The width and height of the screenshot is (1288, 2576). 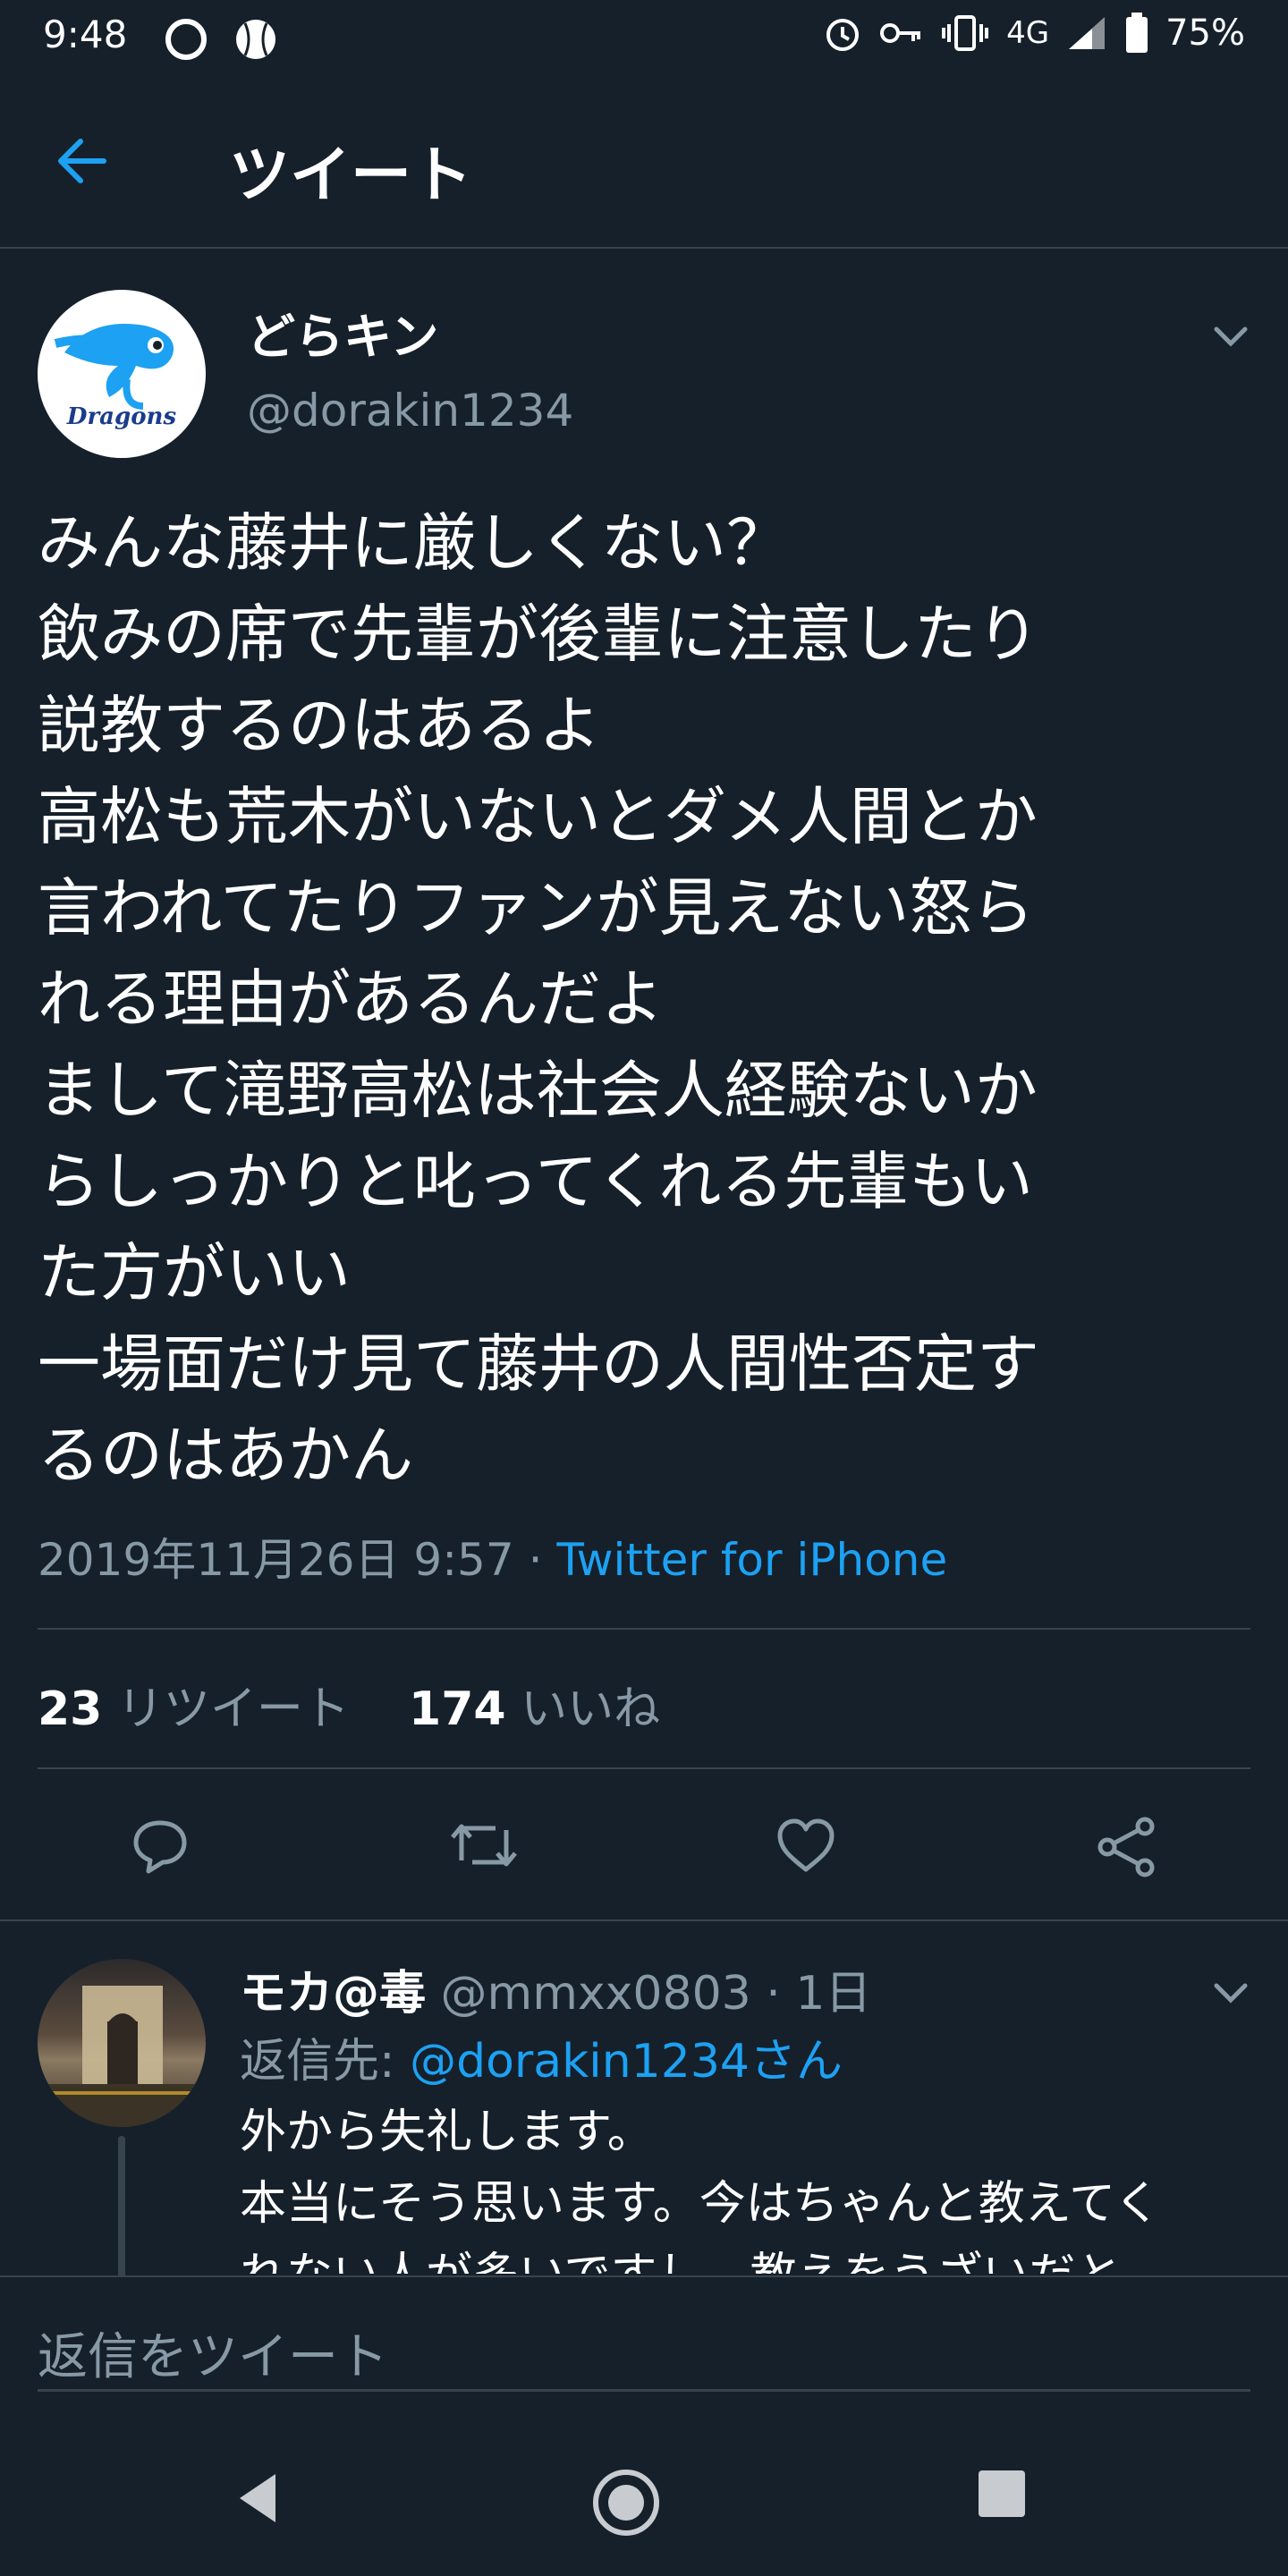 I want to click on reply-input: 返信をツイート, so click(x=644, y=2354).